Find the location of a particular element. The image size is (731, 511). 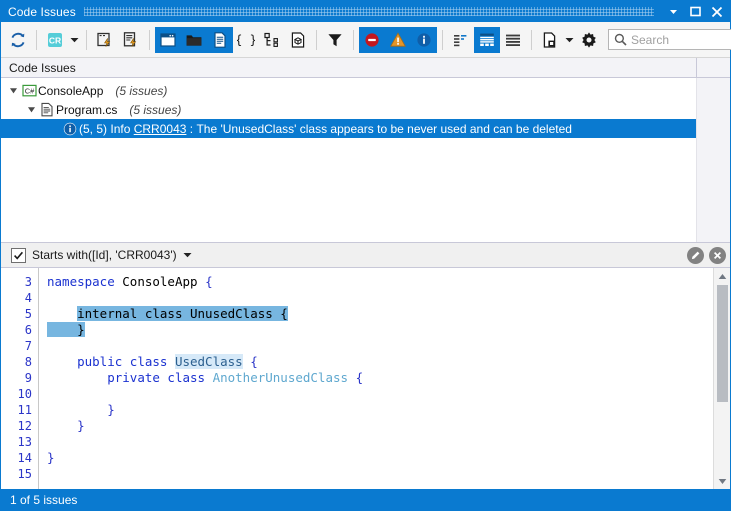

code-line: private class AnotherUnusedClass { is located at coordinates (380, 378).